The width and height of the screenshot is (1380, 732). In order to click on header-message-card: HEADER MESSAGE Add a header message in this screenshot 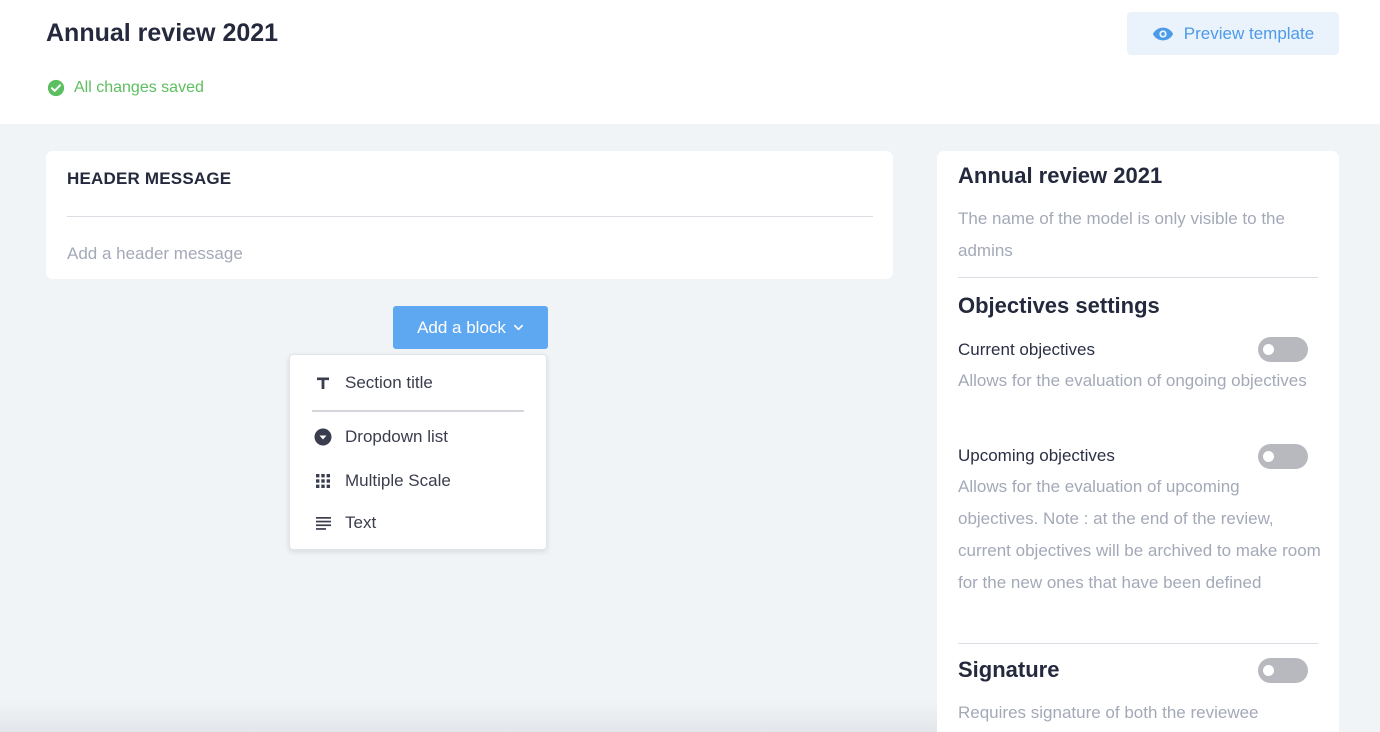, I will do `click(469, 215)`.